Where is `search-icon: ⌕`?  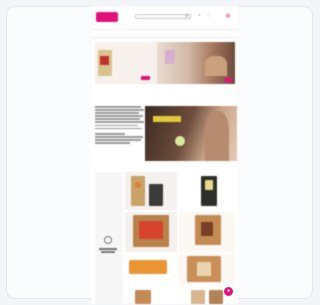 search-icon: ⌕ is located at coordinates (187, 16).